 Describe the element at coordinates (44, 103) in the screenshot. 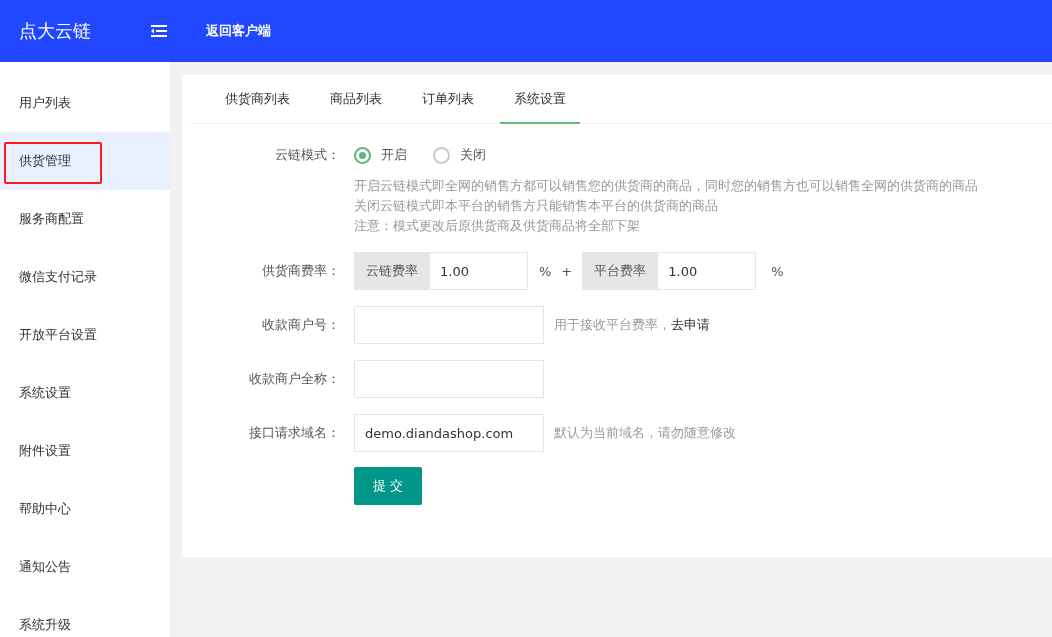

I see `sidebar-label: 用户列表` at that location.